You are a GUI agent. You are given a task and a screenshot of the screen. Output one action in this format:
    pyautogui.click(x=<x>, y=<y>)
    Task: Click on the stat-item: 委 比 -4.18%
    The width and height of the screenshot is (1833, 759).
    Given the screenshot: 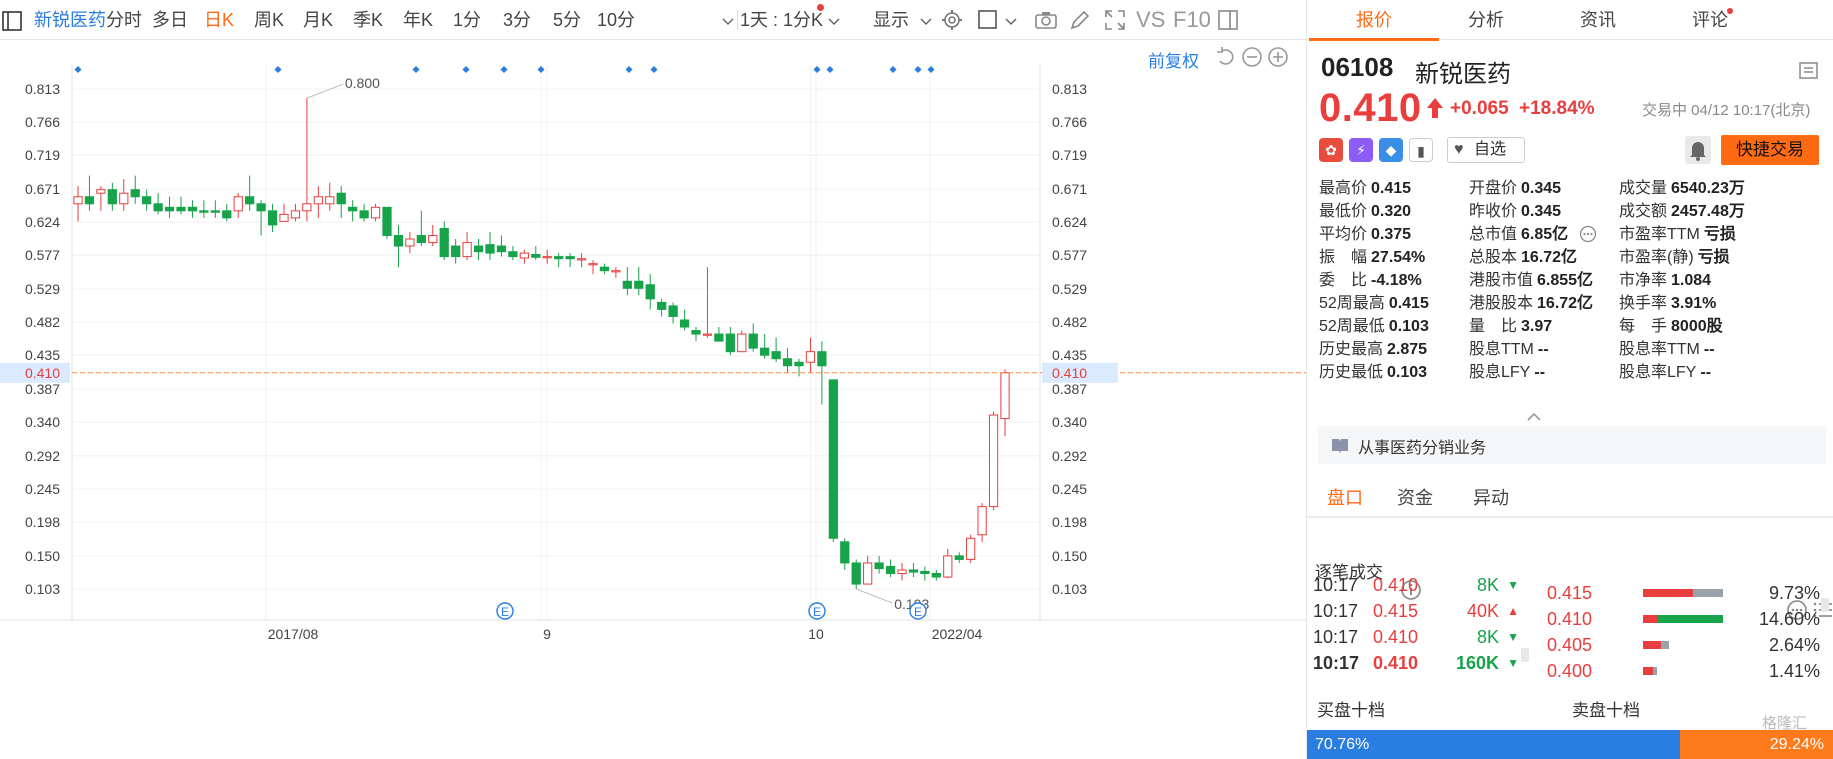 What is the action you would take?
    pyautogui.click(x=1370, y=281)
    